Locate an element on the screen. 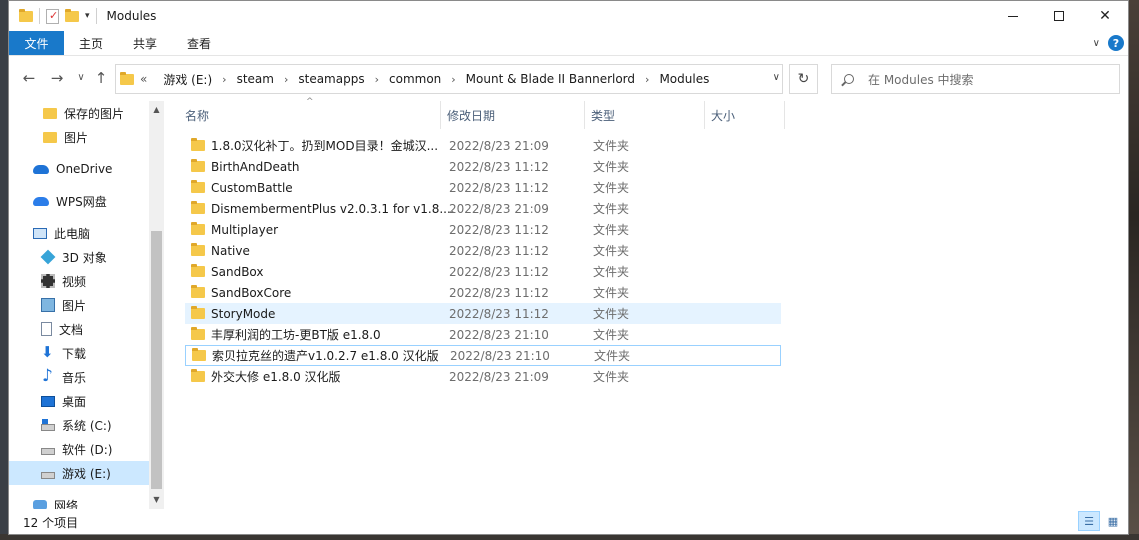  close-button: ✕ is located at coordinates (1105, 16).